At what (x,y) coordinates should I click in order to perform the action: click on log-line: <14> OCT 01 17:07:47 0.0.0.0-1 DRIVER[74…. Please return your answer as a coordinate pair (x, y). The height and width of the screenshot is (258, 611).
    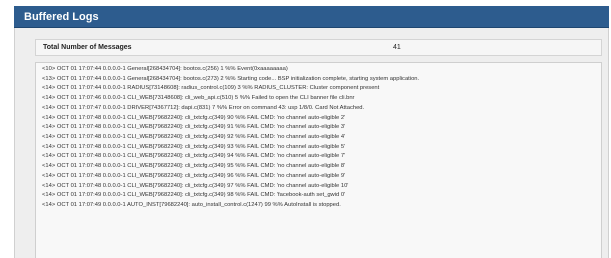
    Looking at the image, I should click on (203, 107).